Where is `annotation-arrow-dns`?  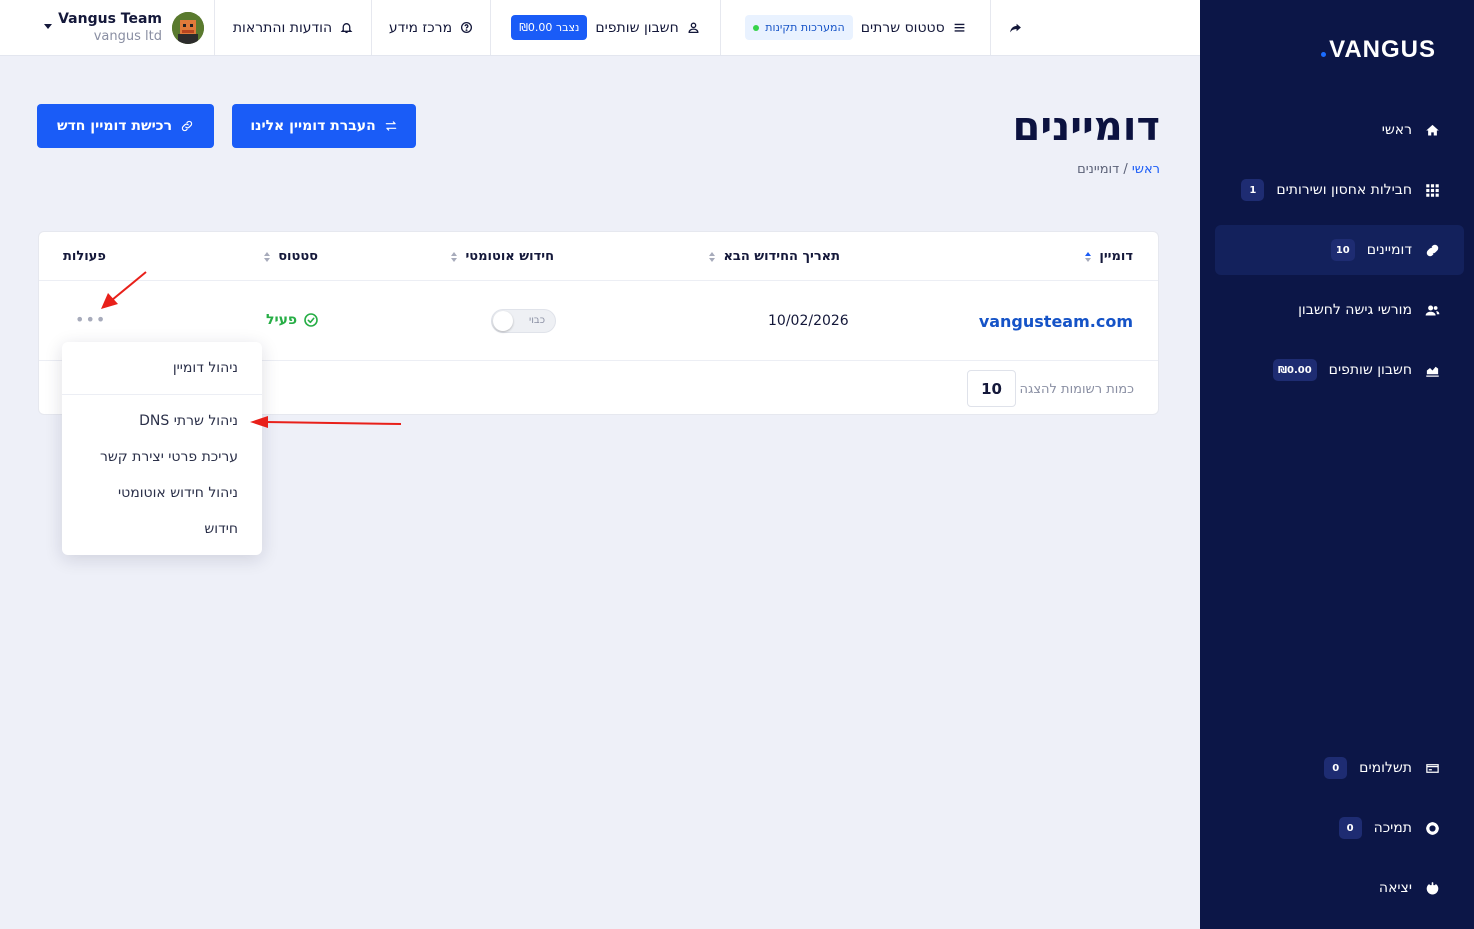
annotation-arrow-dns is located at coordinates (326, 422).